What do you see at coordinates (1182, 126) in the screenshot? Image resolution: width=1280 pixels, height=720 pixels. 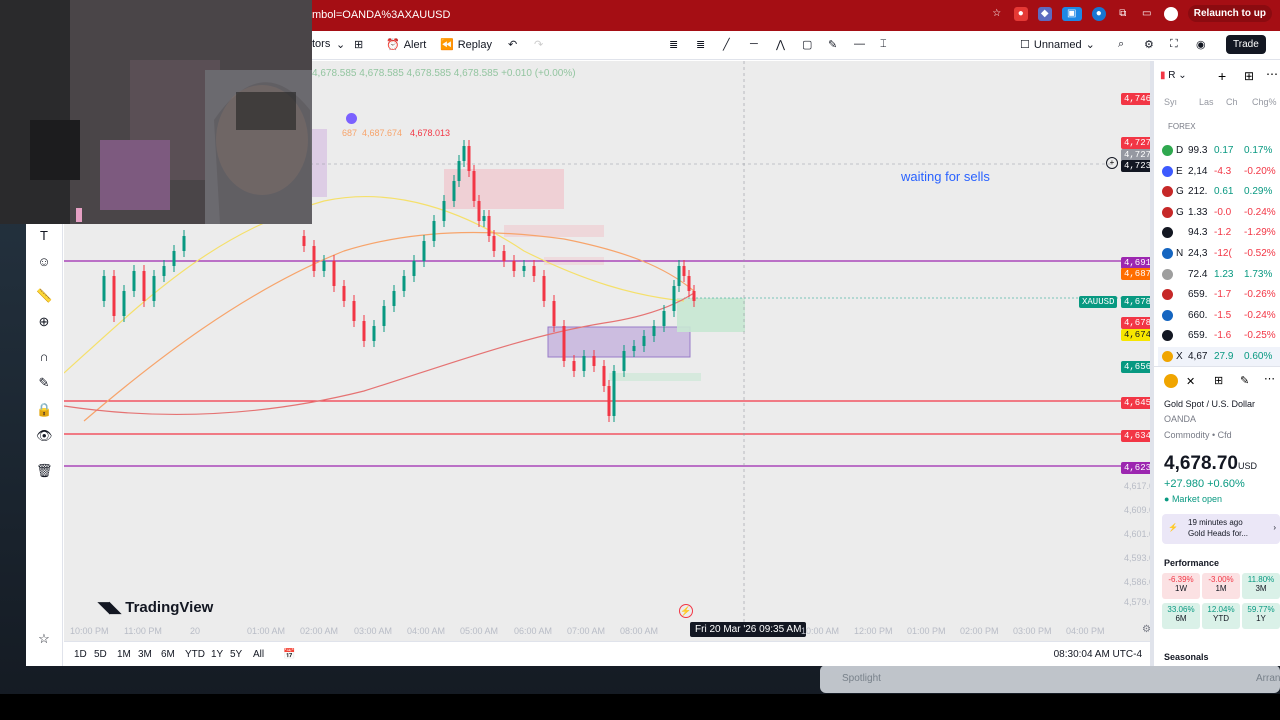 I see `watchlist-section-header: FOREX` at bounding box center [1182, 126].